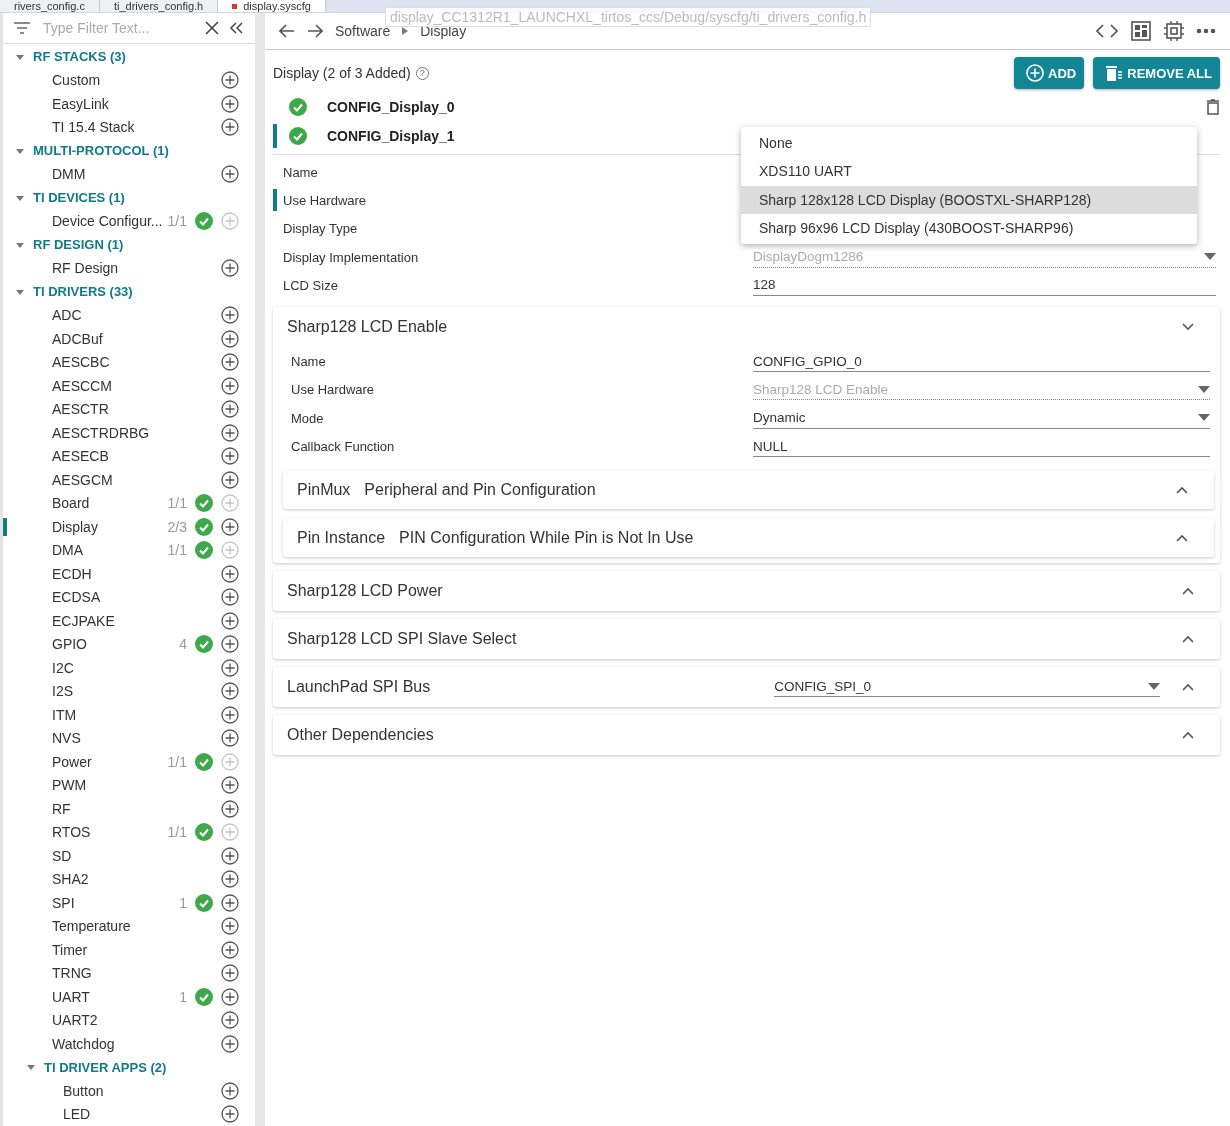  I want to click on scrollbar, so click(260, 569).